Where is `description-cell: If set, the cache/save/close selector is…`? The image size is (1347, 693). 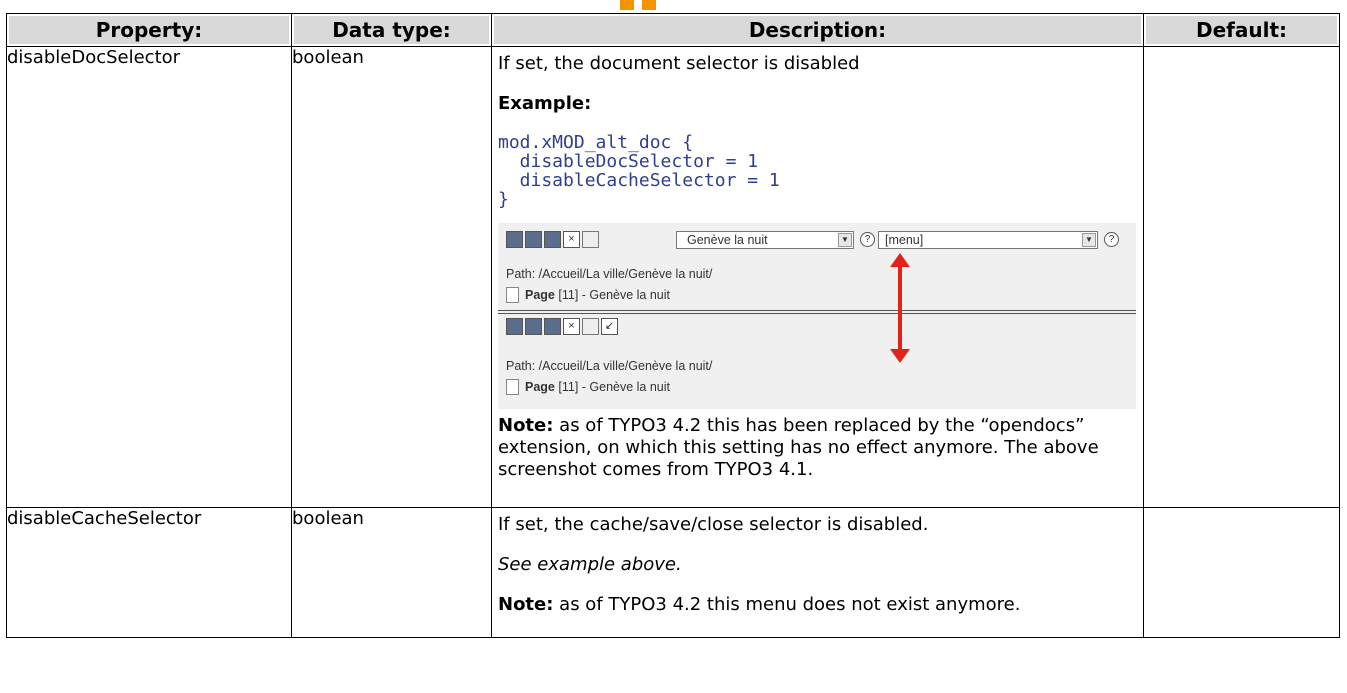 description-cell: If set, the cache/save/close selector is… is located at coordinates (817, 572).